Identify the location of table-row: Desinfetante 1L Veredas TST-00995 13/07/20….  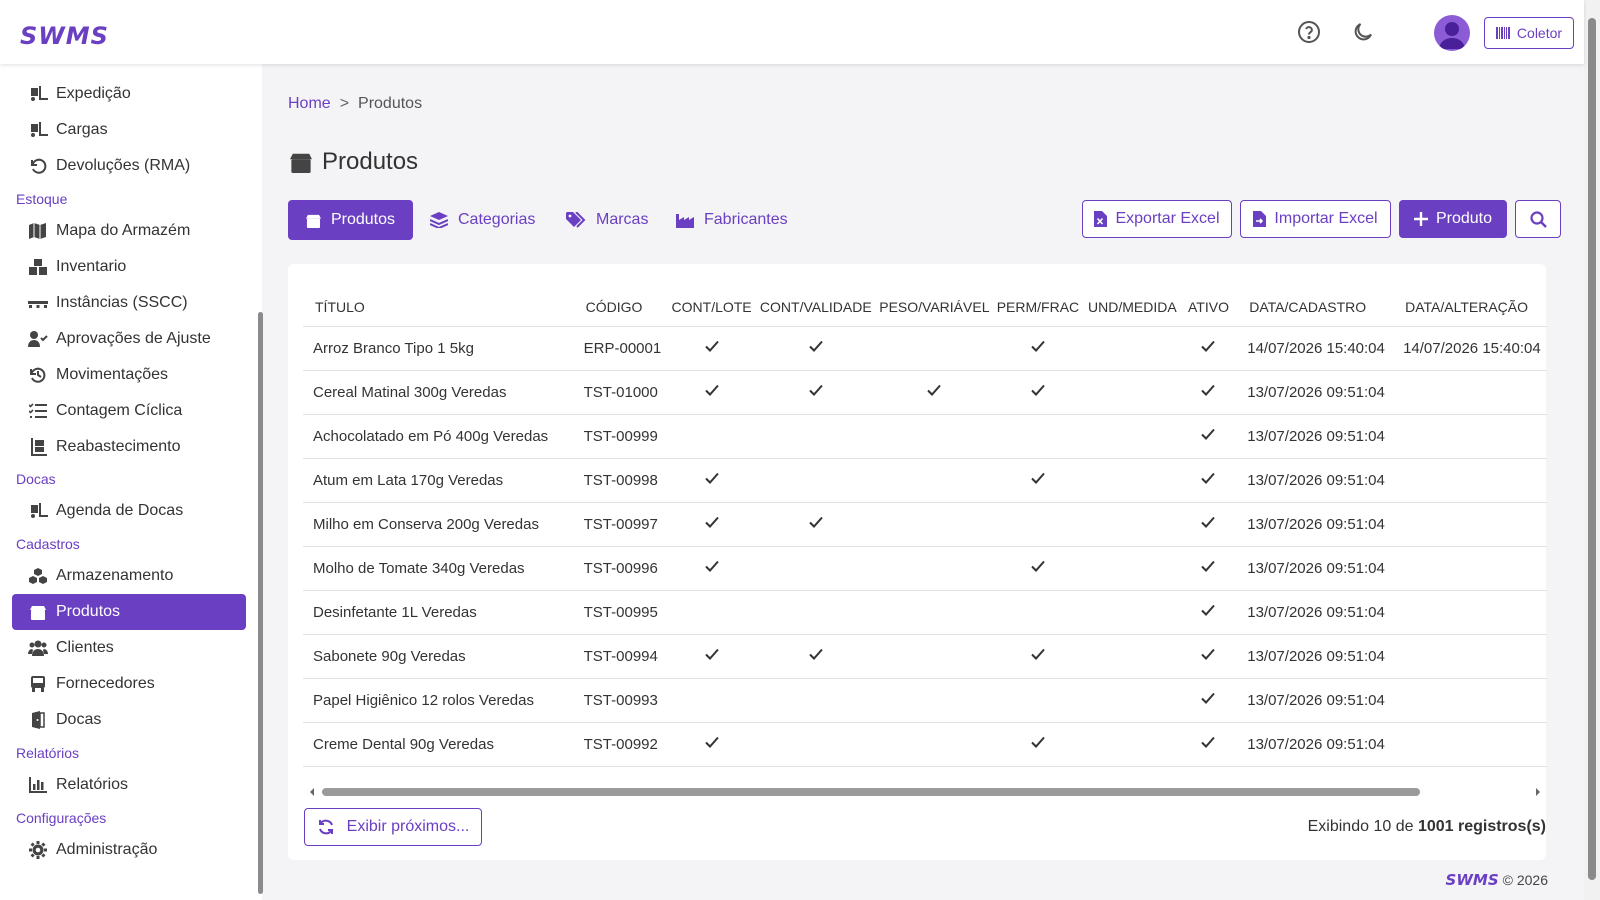
(925, 612).